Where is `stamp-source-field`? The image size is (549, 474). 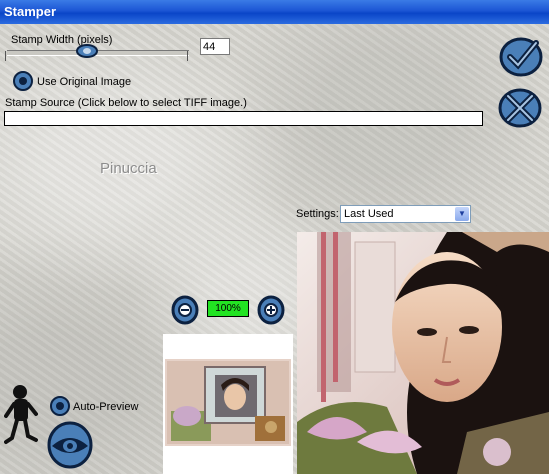
stamp-source-field is located at coordinates (243, 118).